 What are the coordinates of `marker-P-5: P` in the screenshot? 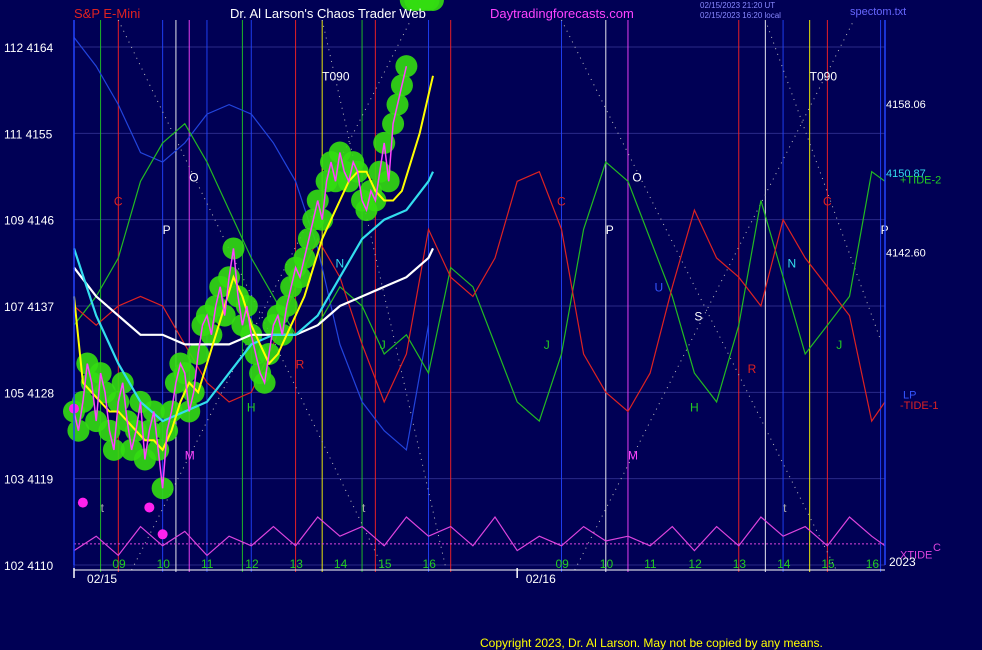 It's located at (610, 230).